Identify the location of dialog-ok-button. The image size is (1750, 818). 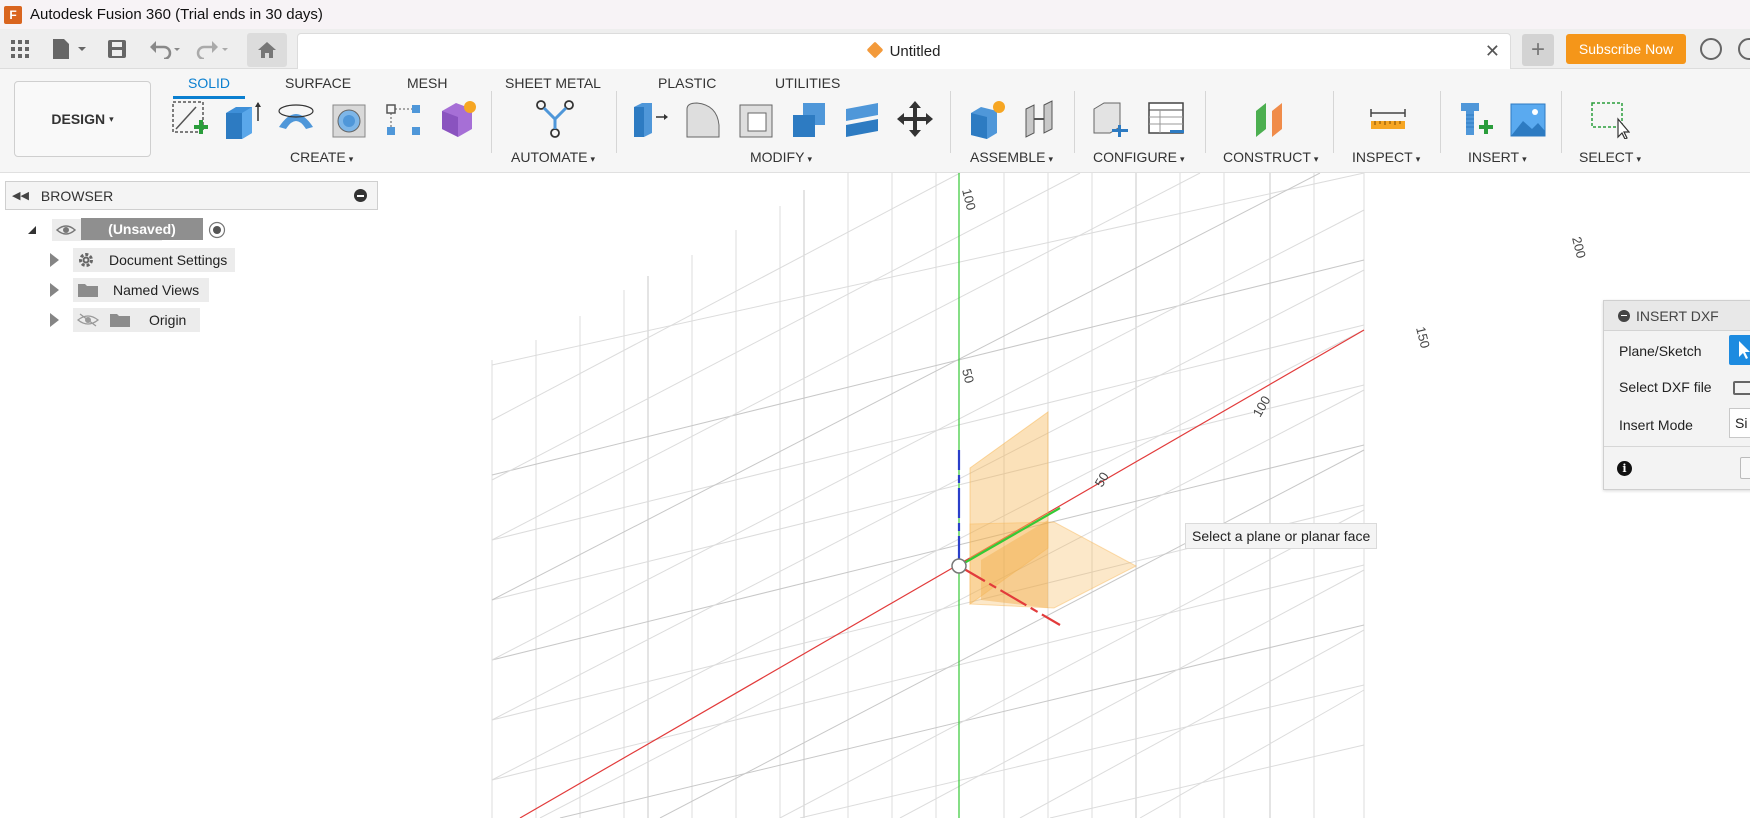
(1745, 468).